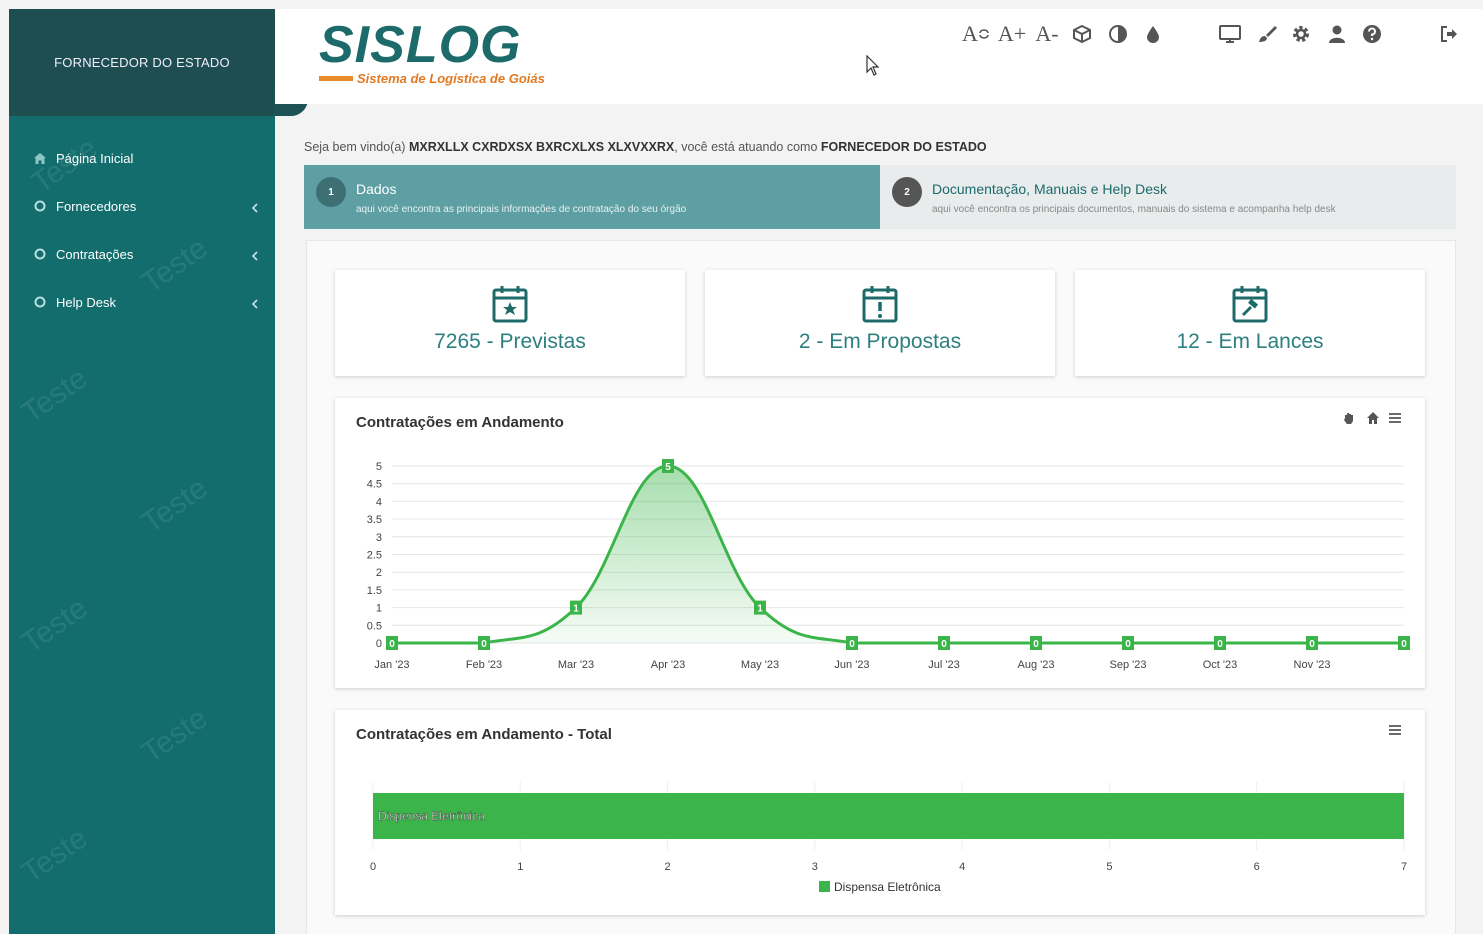 The height and width of the screenshot is (934, 1483). I want to click on x-tick-label: Sep '23, so click(1128, 665).